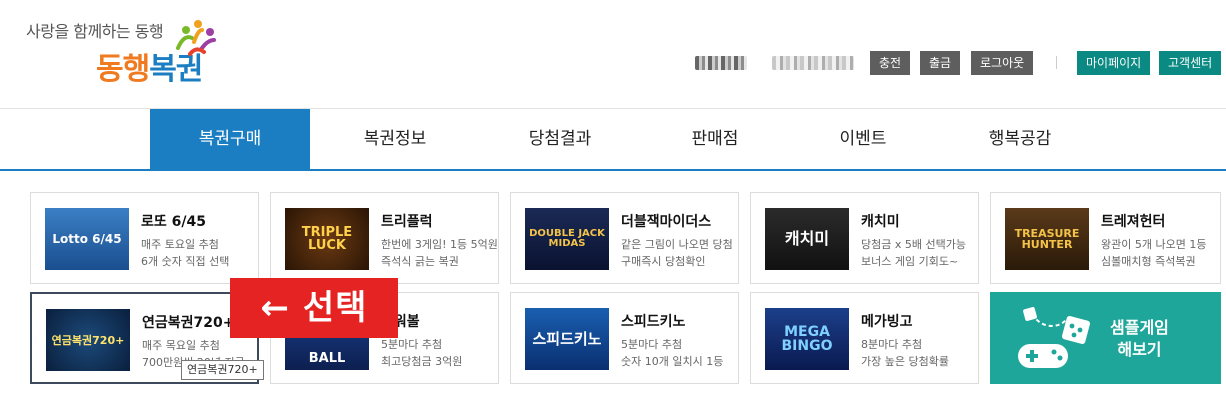 The image size is (1226, 400). I want to click on game-card-speed-keno: 스피드키노 스피드키노 5분마다 추첨 숫자 10개 일치시 1등, so click(624, 338).